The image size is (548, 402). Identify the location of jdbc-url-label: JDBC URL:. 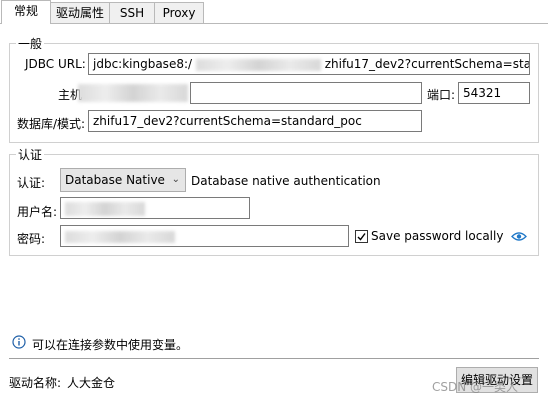
(55, 64).